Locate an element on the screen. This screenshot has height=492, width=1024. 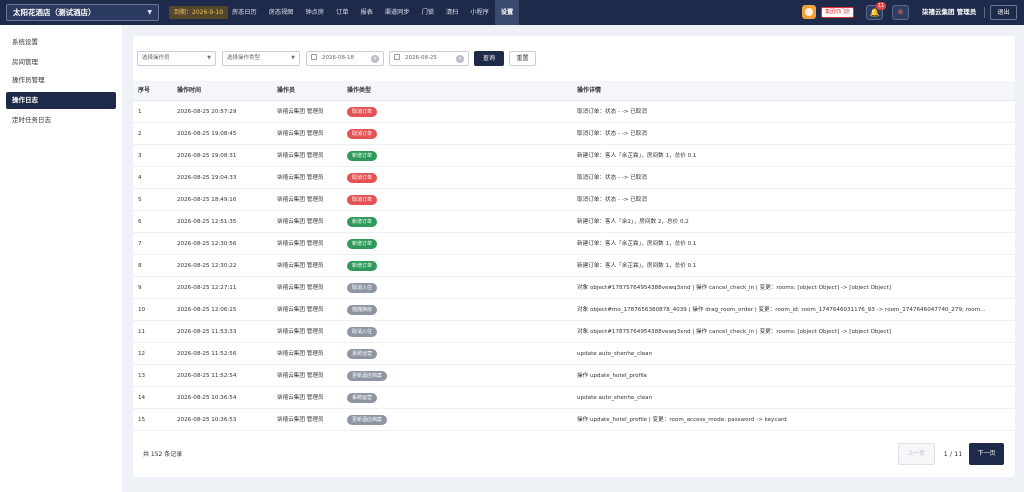
nav-item: 小程序 is located at coordinates (479, 12).